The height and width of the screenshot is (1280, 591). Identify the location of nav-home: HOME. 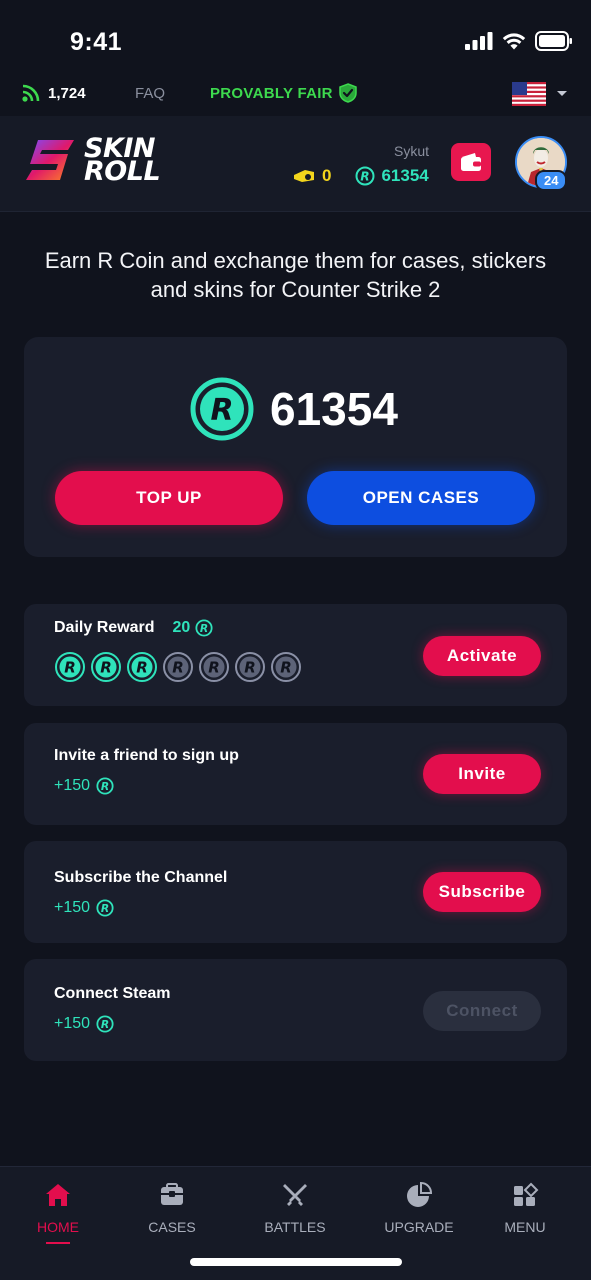
(58, 1208).